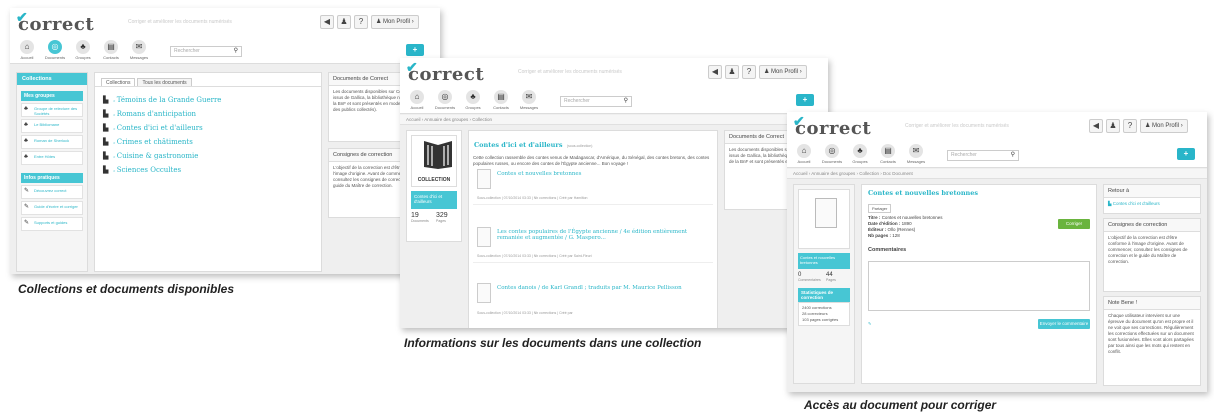  What do you see at coordinates (1074, 224) in the screenshot?
I see `correct-button: Corriger` at bounding box center [1074, 224].